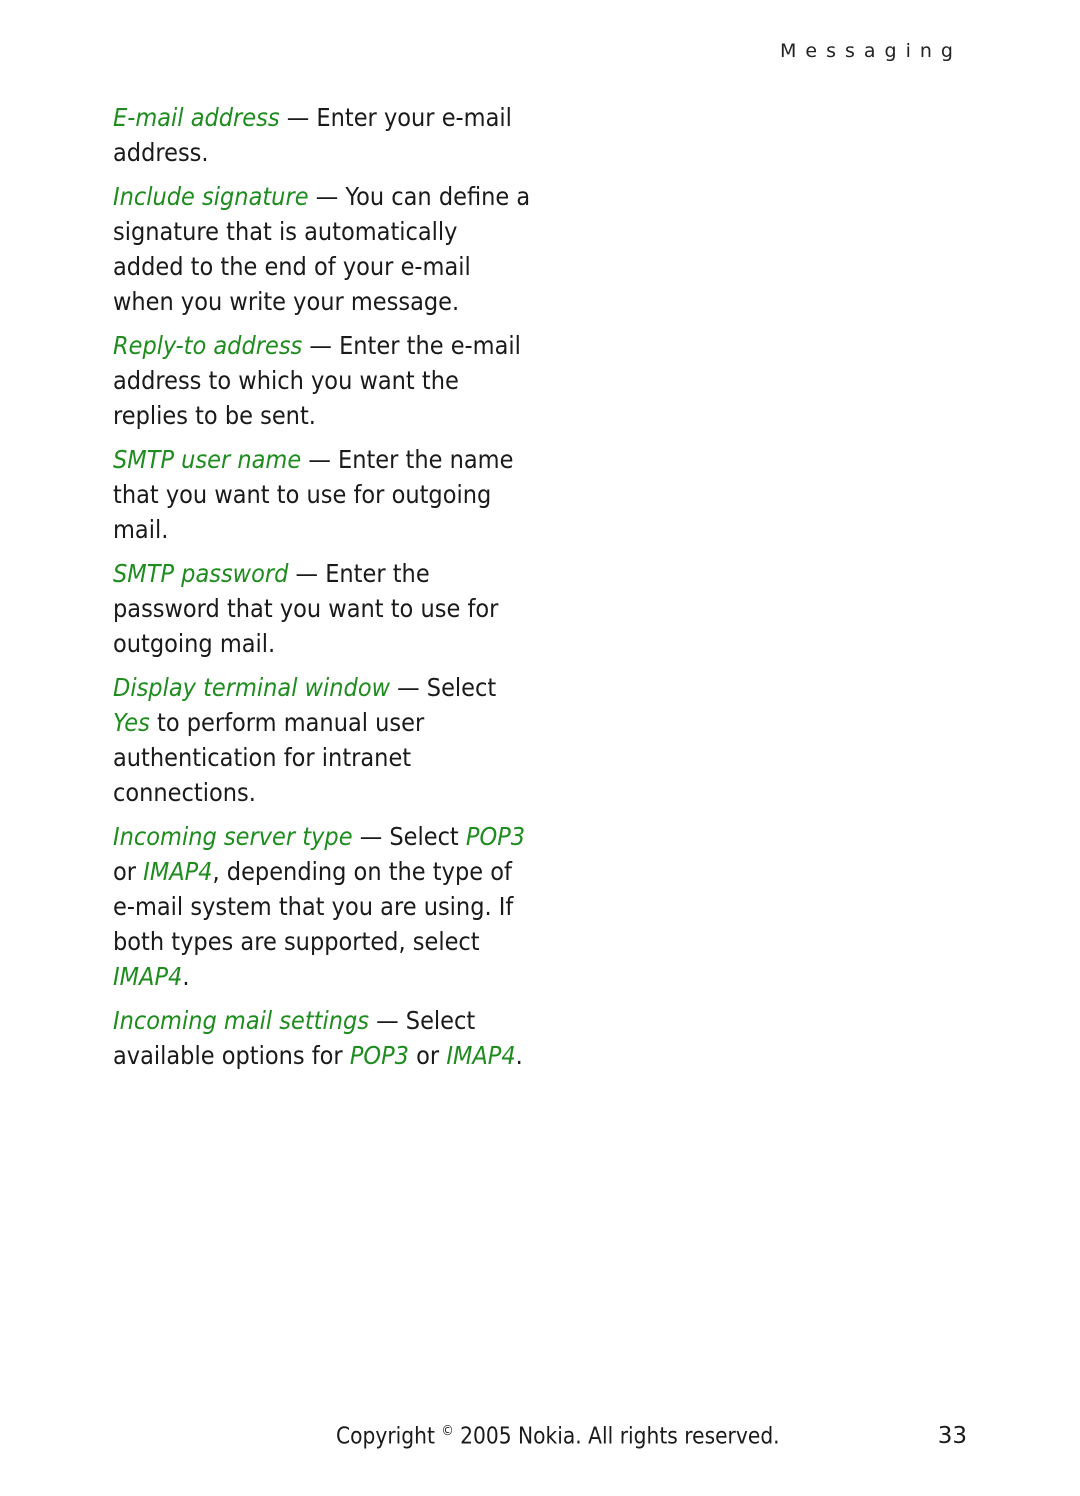 The image size is (1080, 1496). What do you see at coordinates (620, 1436) in the screenshot?
I see `copyright-text: 2005 Nokia. All rights reserved.` at bounding box center [620, 1436].